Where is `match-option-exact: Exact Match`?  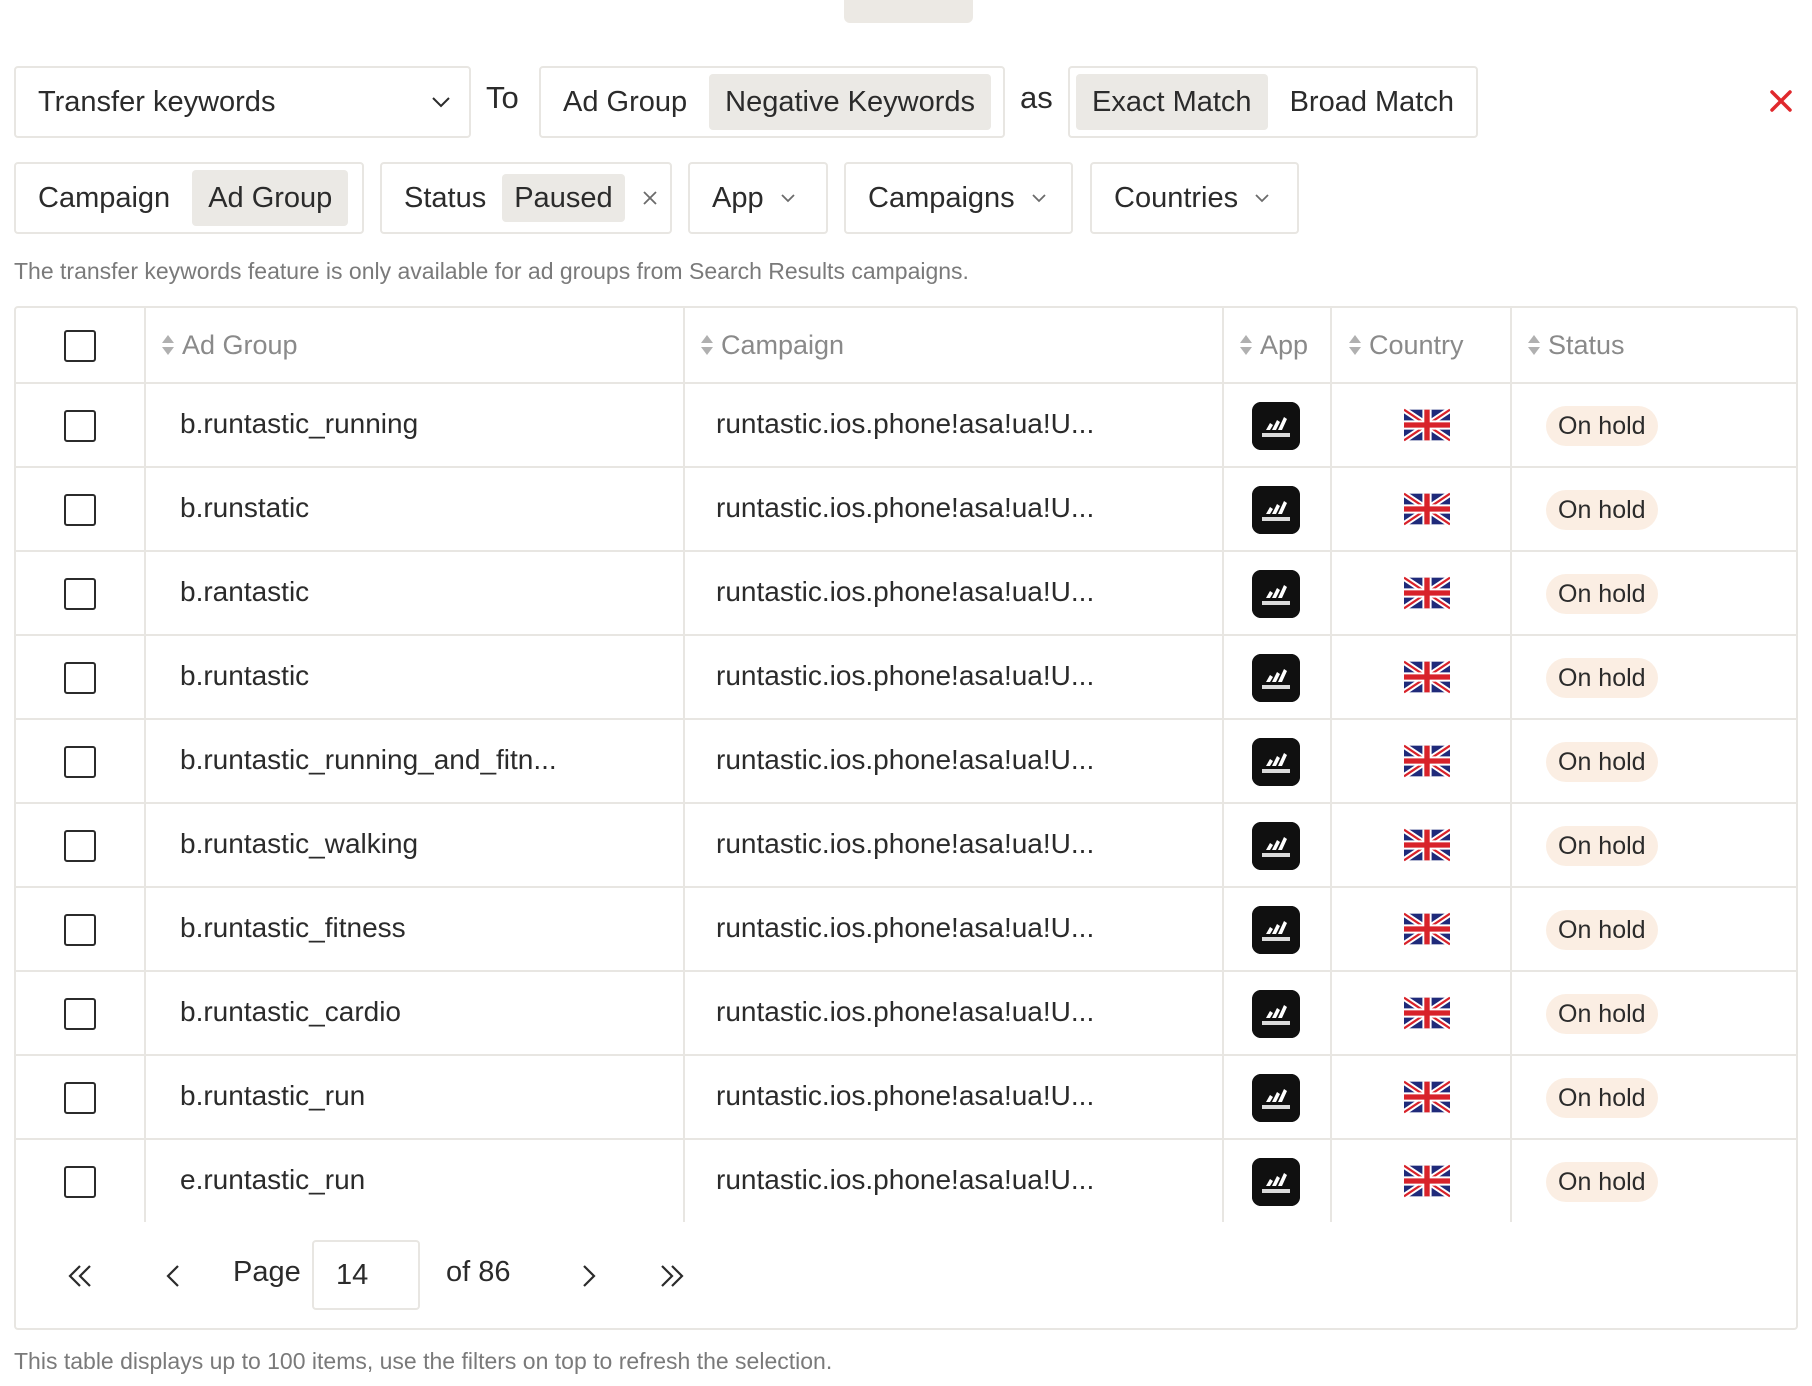
match-option-exact: Exact Match is located at coordinates (1172, 102).